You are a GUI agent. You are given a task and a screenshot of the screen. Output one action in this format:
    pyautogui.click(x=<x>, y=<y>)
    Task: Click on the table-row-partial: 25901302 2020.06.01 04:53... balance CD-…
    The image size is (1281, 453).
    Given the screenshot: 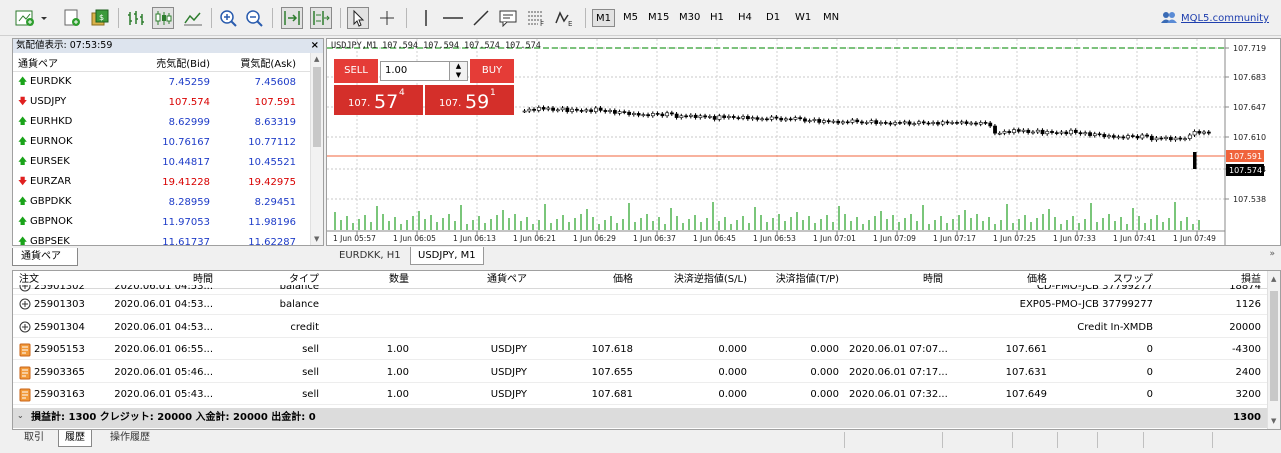 What is the action you would take?
    pyautogui.click(x=640, y=290)
    